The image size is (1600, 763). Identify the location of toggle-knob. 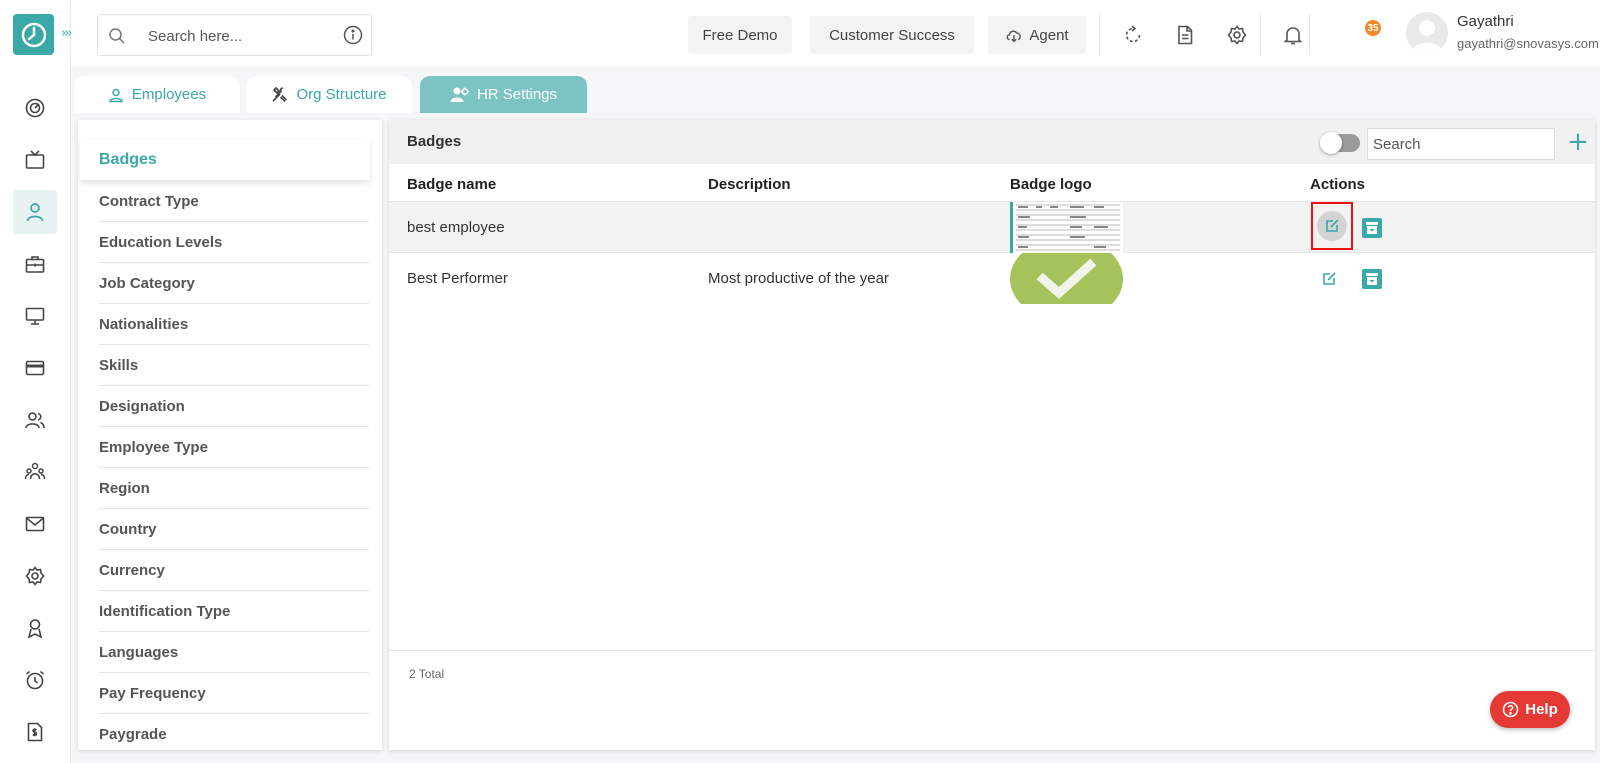
(1331, 143).